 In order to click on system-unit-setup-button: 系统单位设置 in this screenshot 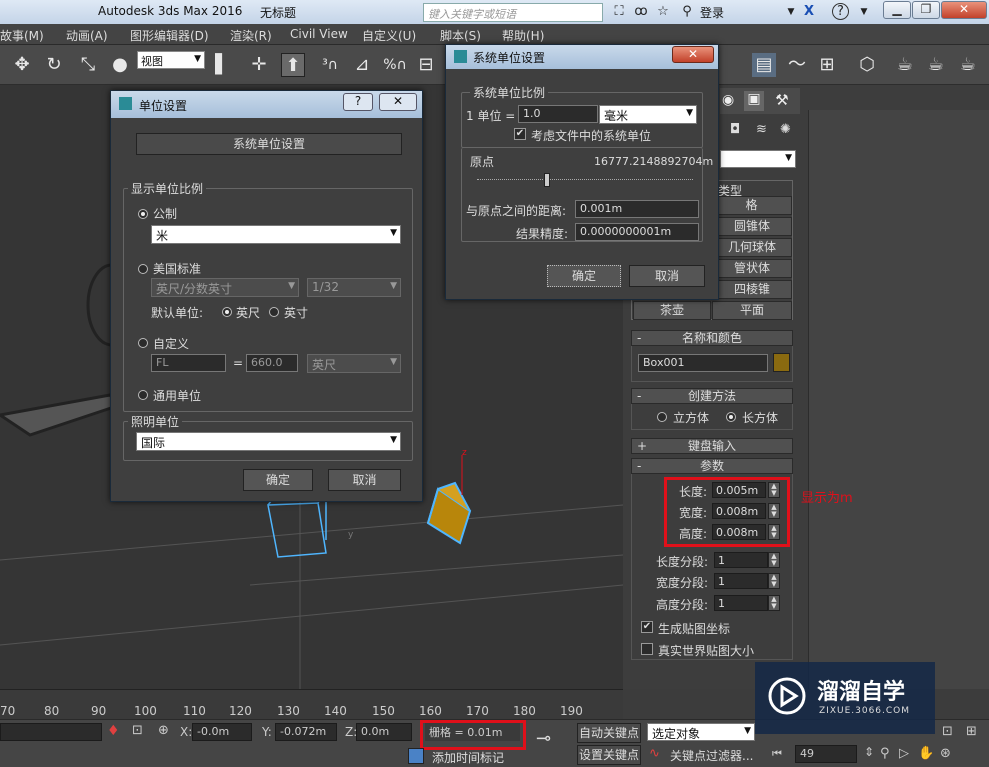, I will do `click(269, 144)`.